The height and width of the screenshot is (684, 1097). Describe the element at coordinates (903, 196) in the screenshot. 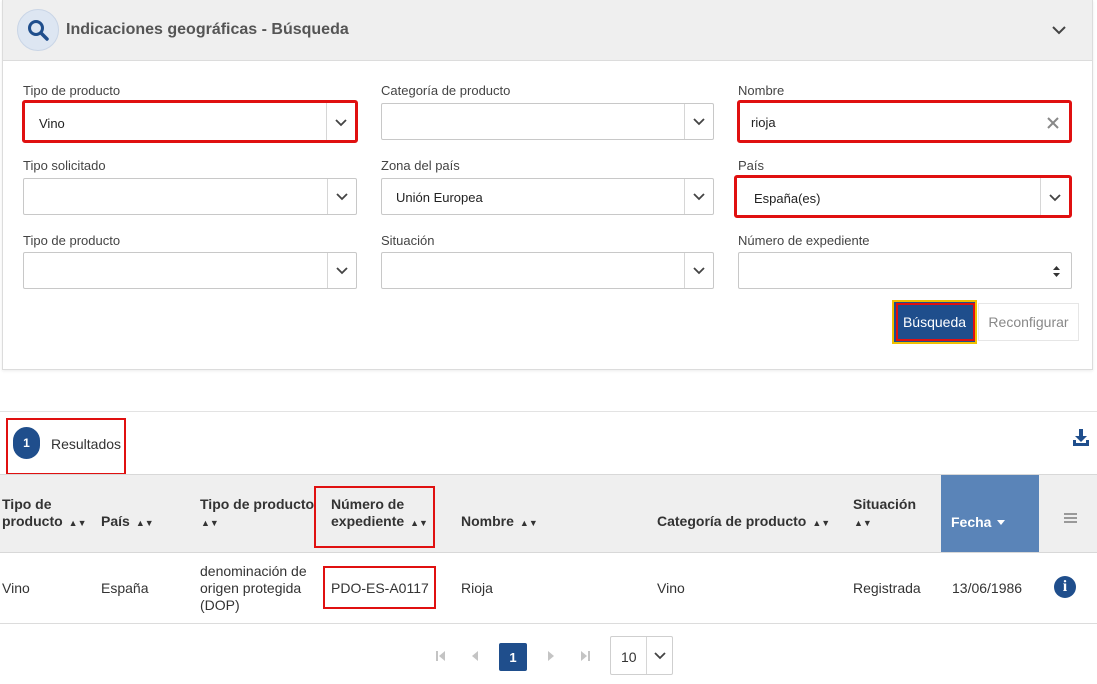

I see `pais-select: España(es)` at that location.